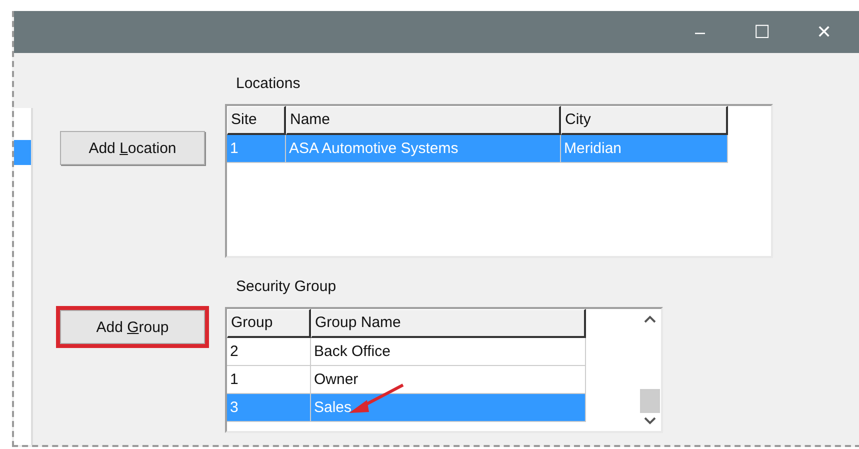 Image resolution: width=859 pixels, height=449 pixels. I want to click on column-header: Name, so click(423, 120).